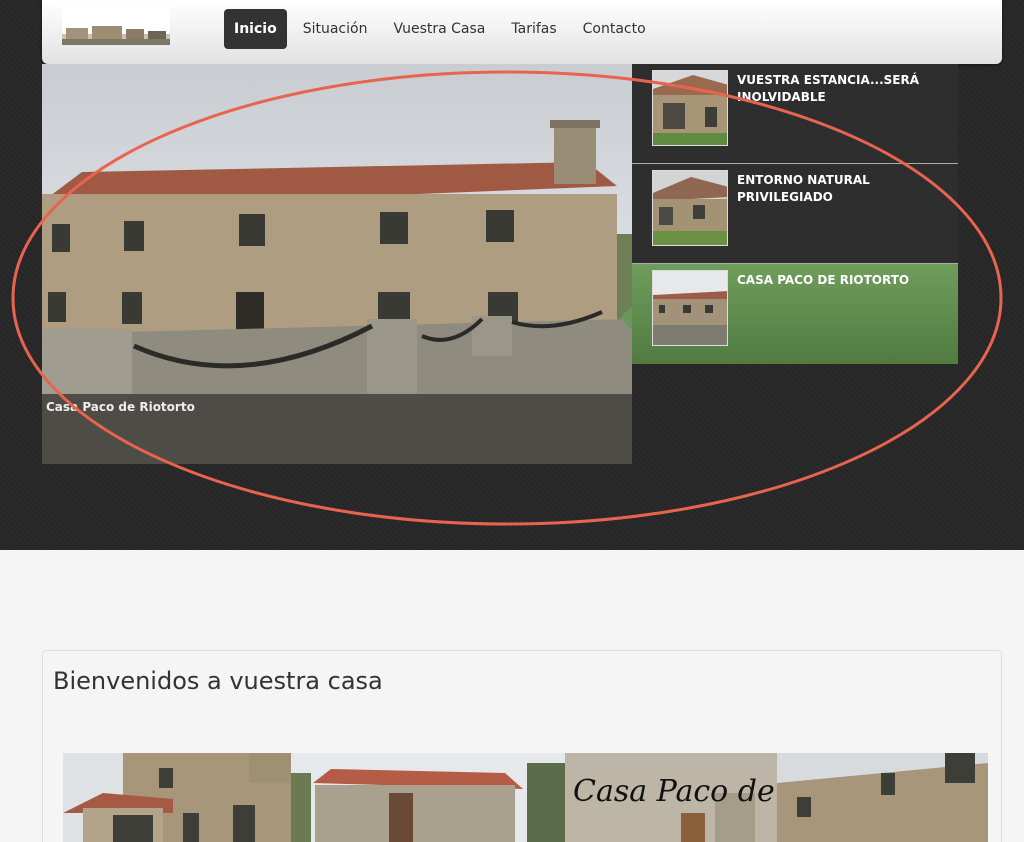 This screenshot has width=1024, height=842. I want to click on thumb-title: CASA PACO DE RIOTORTO, so click(823, 280).